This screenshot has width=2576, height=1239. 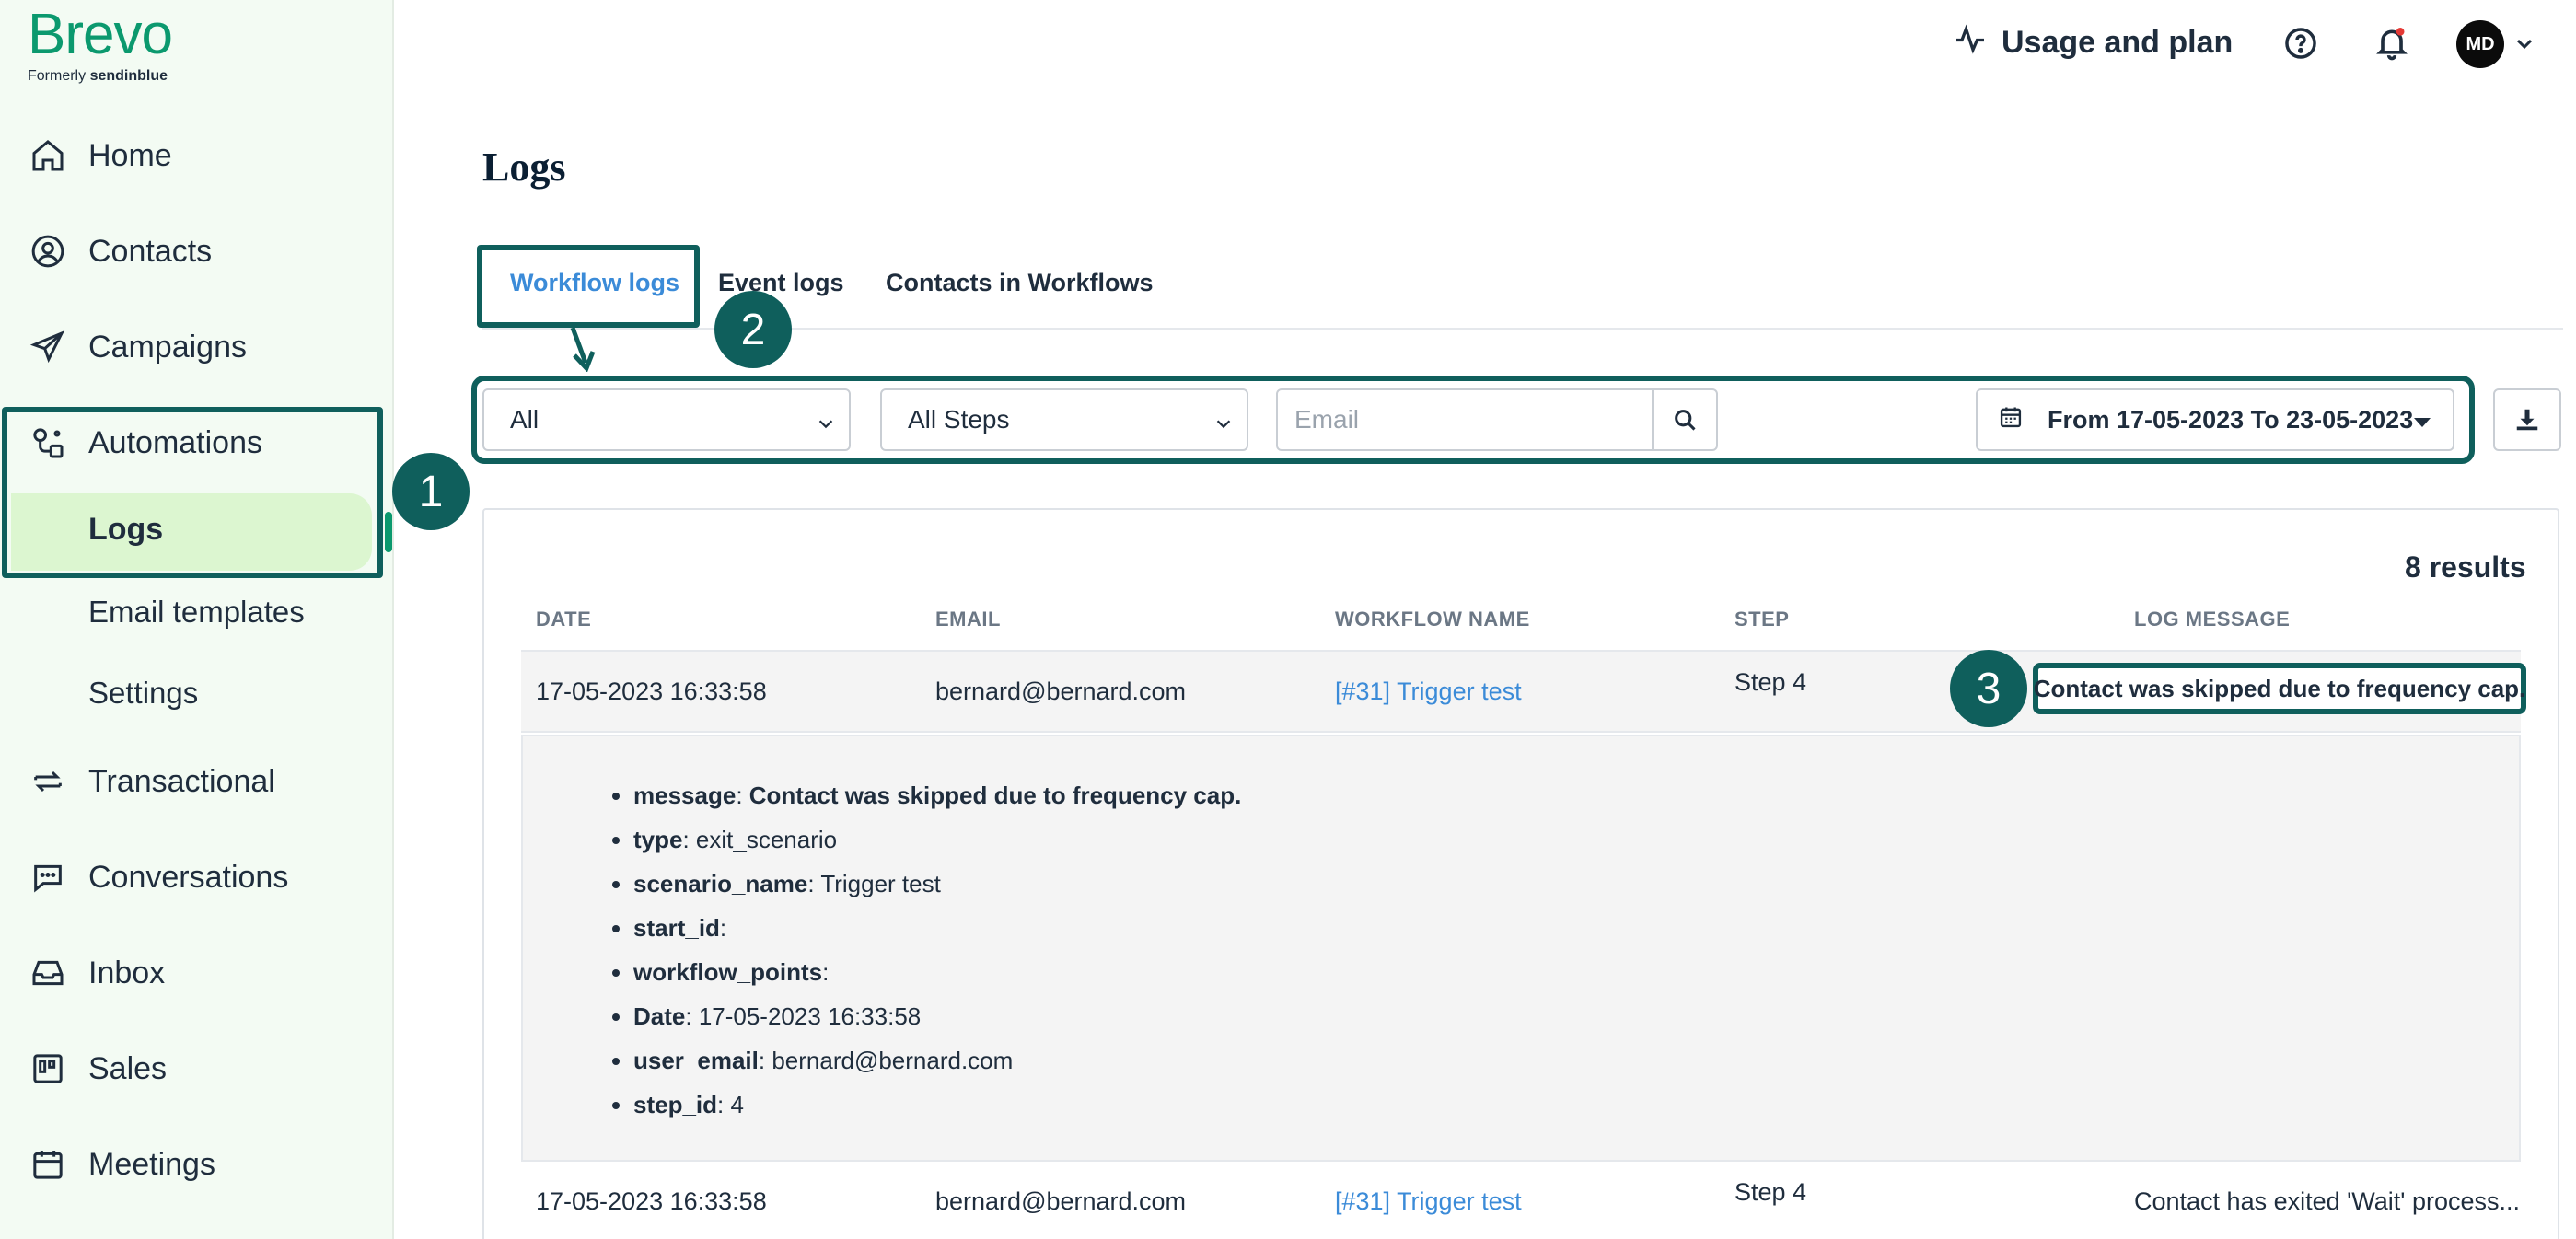 What do you see at coordinates (128, 1068) in the screenshot?
I see `sidebar-item-label: Sales` at bounding box center [128, 1068].